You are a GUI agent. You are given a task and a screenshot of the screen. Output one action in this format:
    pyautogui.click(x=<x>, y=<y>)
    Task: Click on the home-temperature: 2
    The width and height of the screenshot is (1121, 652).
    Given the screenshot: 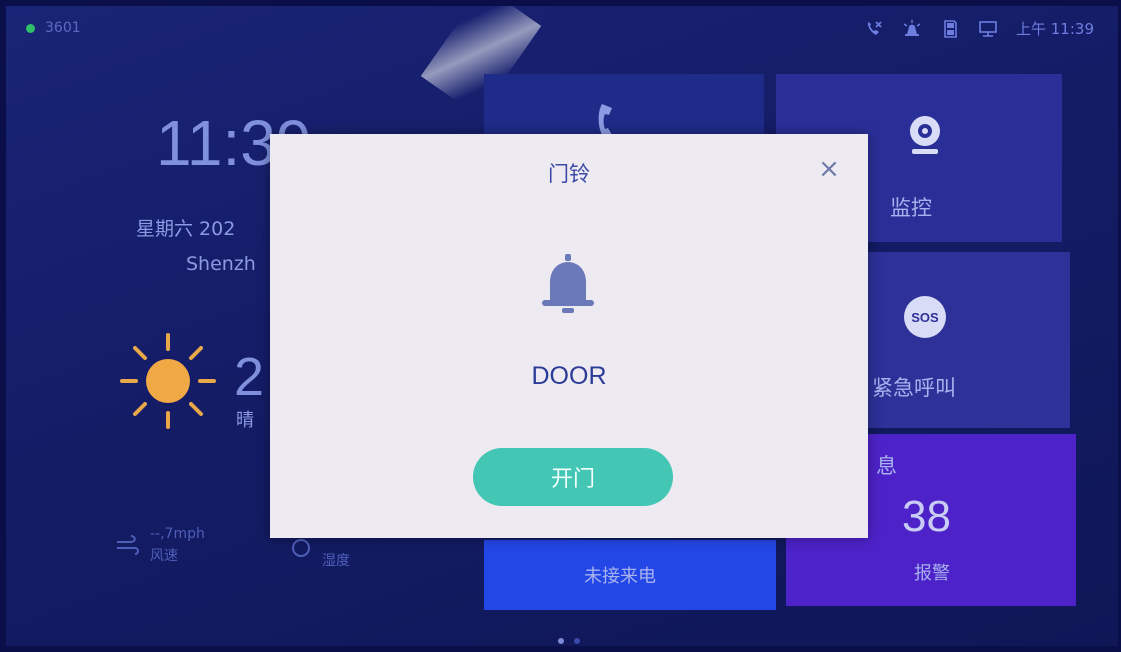 What is the action you would take?
    pyautogui.click(x=249, y=377)
    